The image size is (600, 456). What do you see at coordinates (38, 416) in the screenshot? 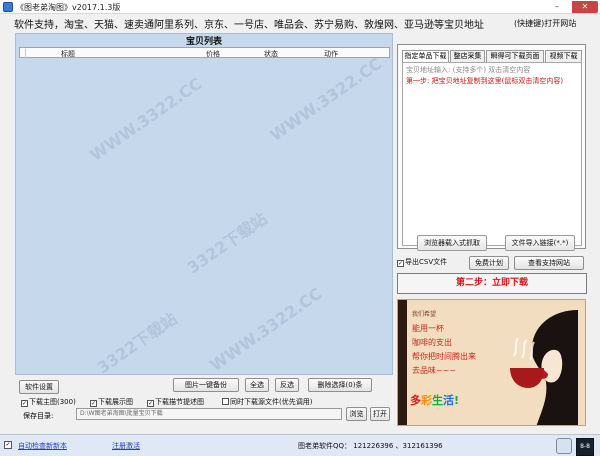
I see `save-directory-label: 保存目录:` at bounding box center [38, 416].